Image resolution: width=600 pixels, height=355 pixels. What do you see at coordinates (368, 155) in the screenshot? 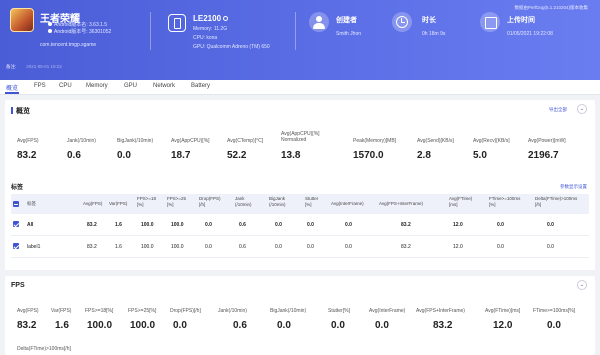
I see `metric-value: 1570.0` at bounding box center [368, 155].